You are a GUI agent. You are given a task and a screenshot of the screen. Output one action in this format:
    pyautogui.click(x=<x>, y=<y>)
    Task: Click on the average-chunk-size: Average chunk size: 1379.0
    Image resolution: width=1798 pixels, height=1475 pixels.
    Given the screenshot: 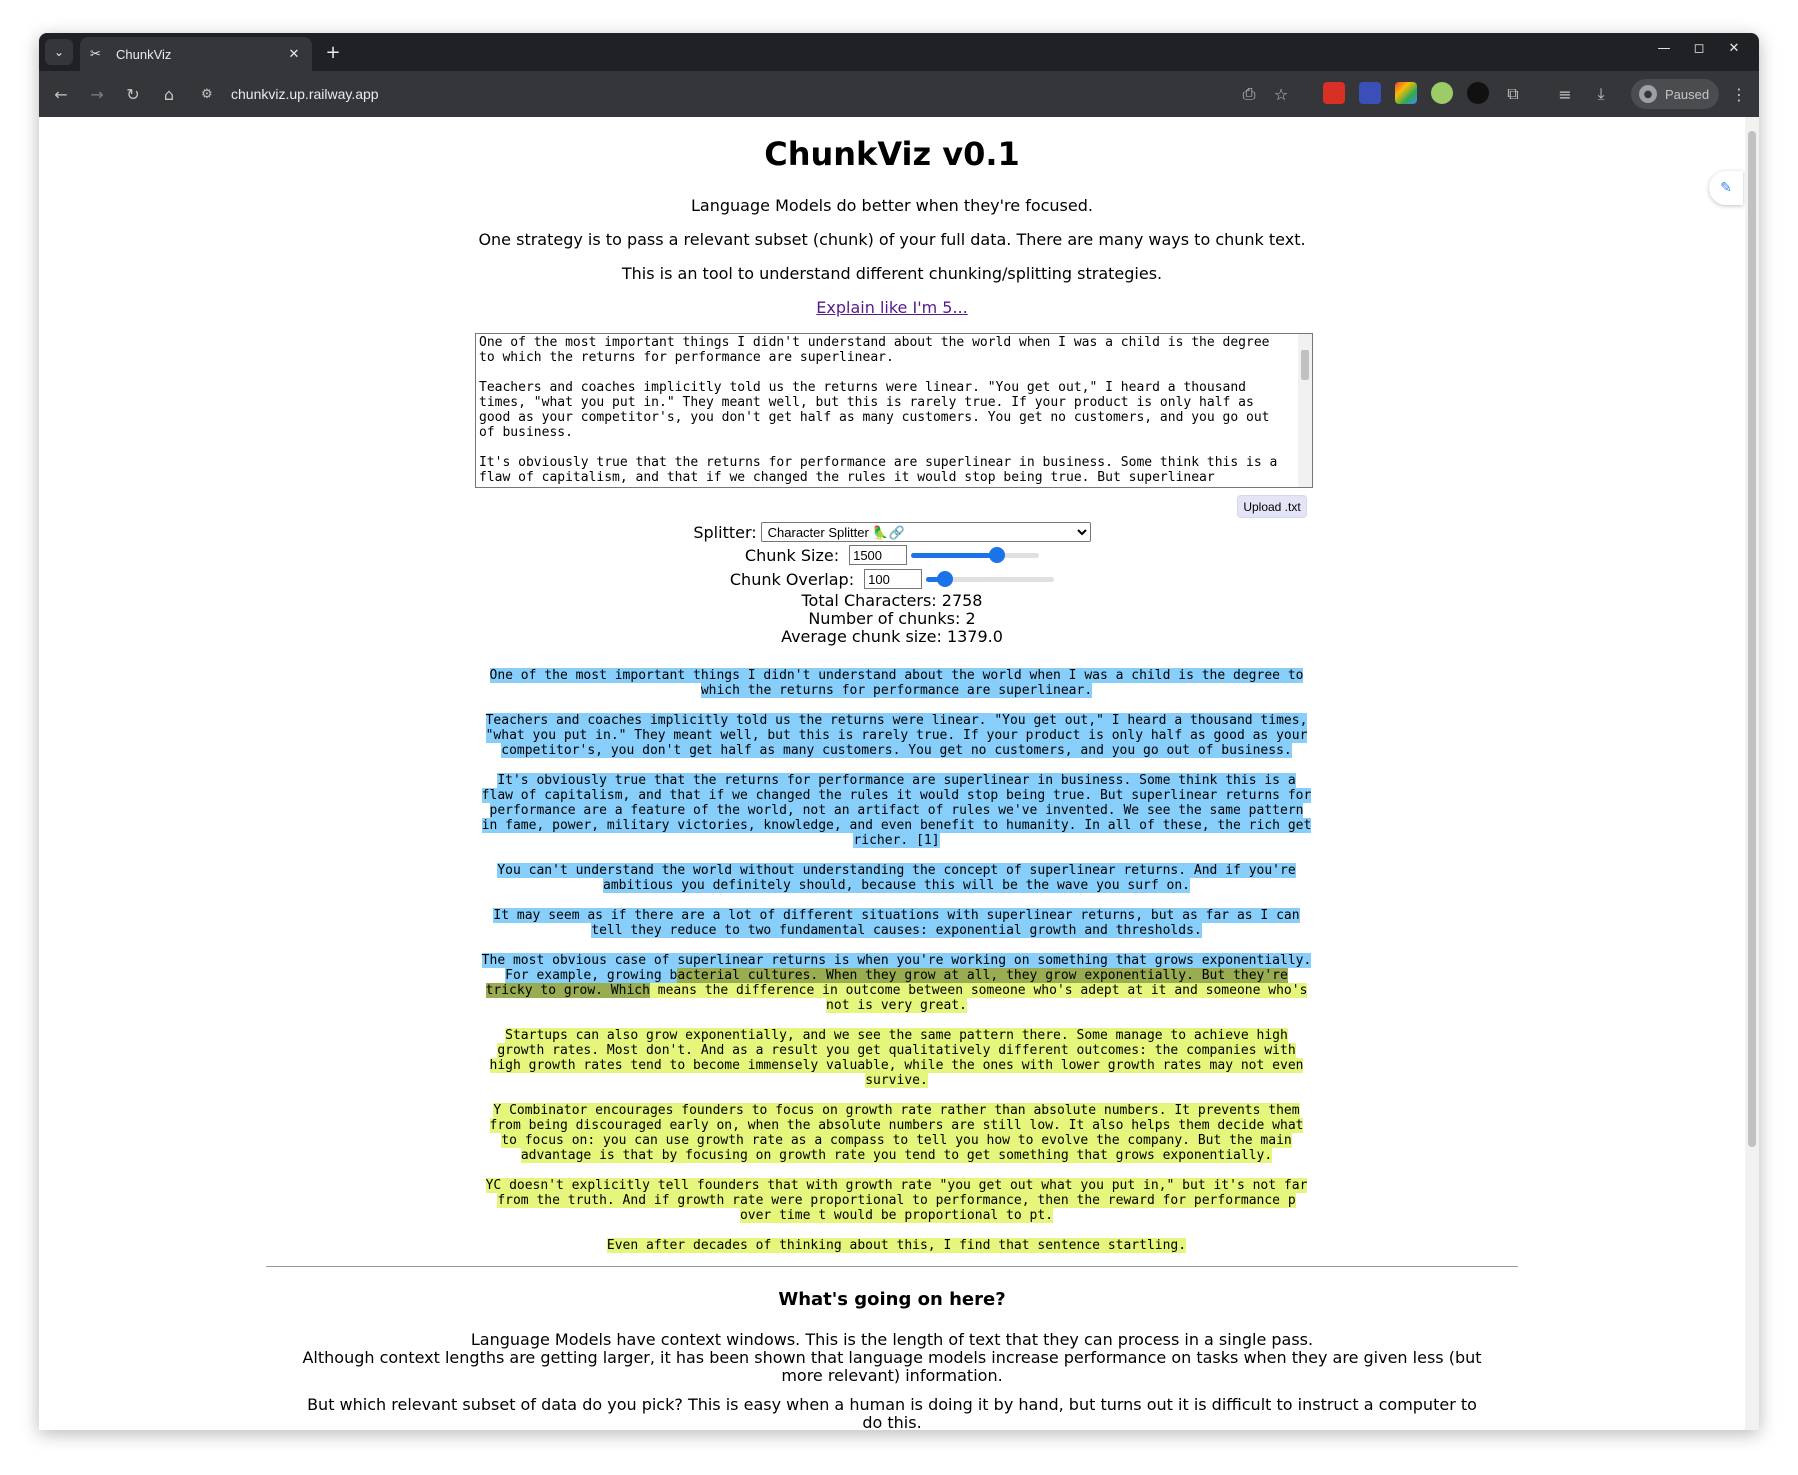 What is the action you would take?
    pyautogui.click(x=892, y=636)
    